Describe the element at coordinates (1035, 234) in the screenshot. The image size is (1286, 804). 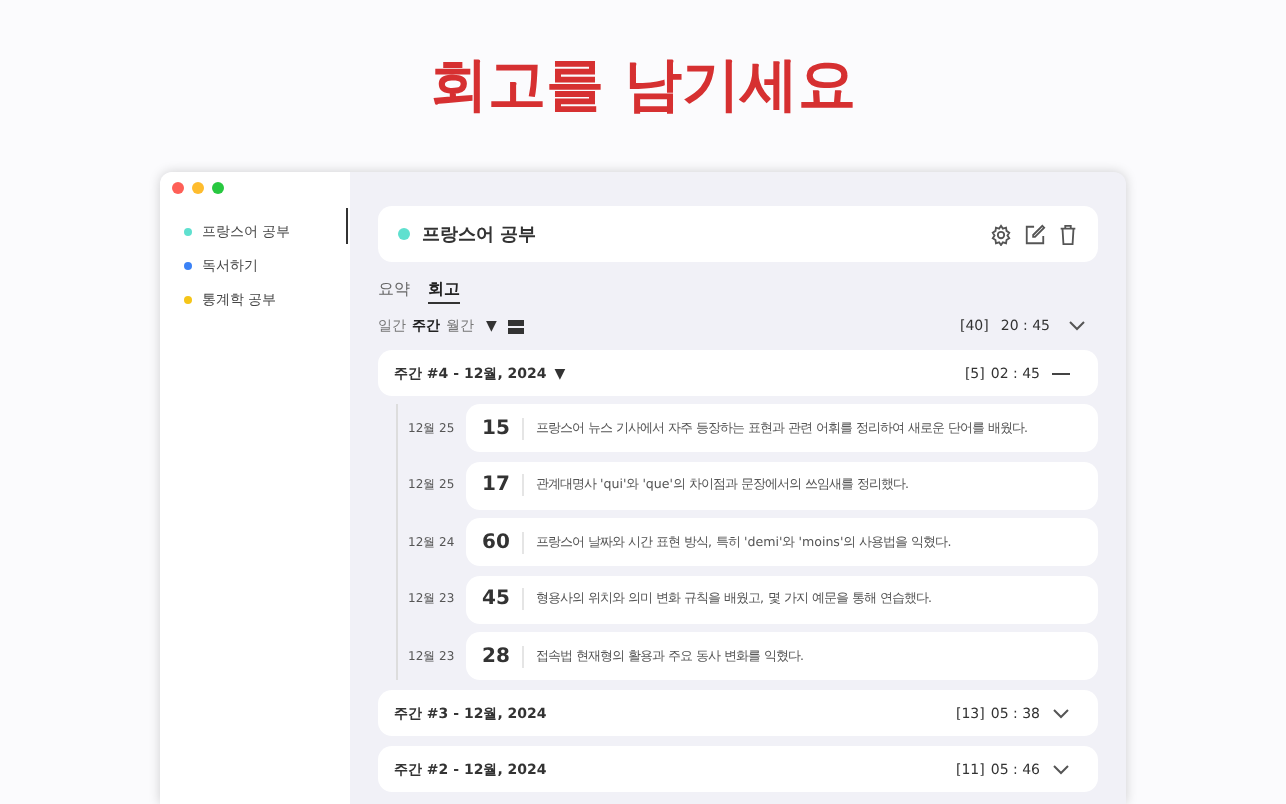
I see `edit-icon` at that location.